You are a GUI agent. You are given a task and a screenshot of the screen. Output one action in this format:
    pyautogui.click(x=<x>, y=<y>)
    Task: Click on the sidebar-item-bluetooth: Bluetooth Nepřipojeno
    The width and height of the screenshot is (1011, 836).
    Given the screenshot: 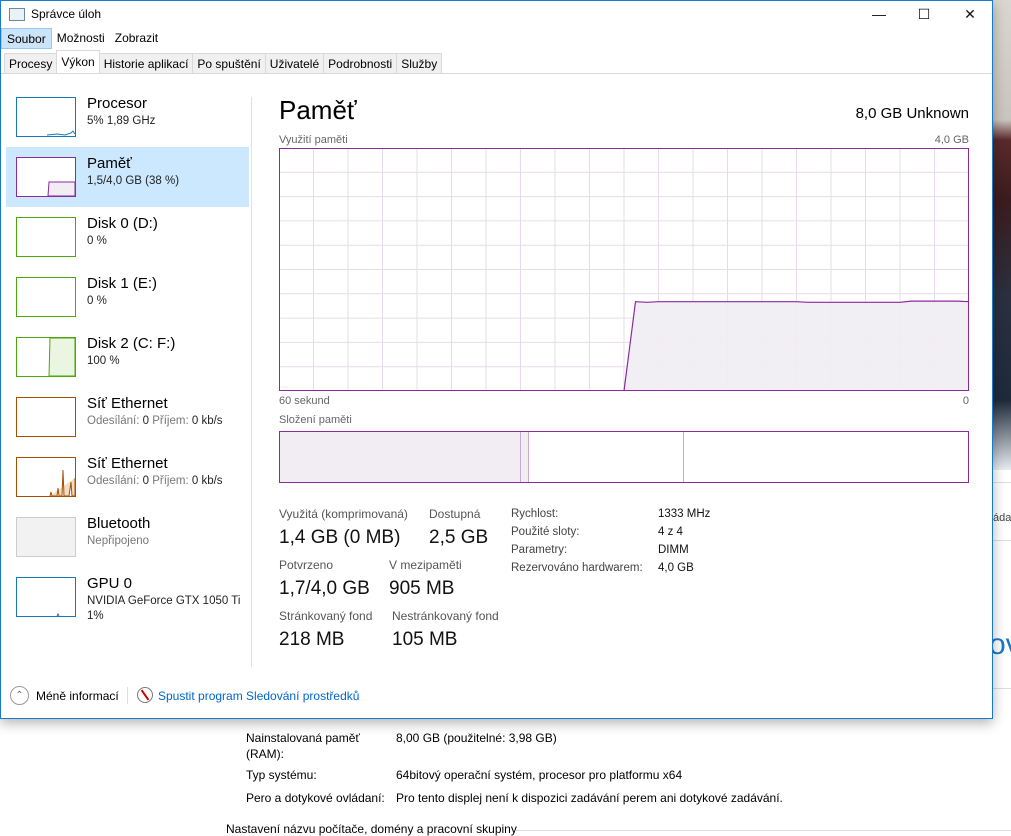 What is the action you would take?
    pyautogui.click(x=127, y=537)
    